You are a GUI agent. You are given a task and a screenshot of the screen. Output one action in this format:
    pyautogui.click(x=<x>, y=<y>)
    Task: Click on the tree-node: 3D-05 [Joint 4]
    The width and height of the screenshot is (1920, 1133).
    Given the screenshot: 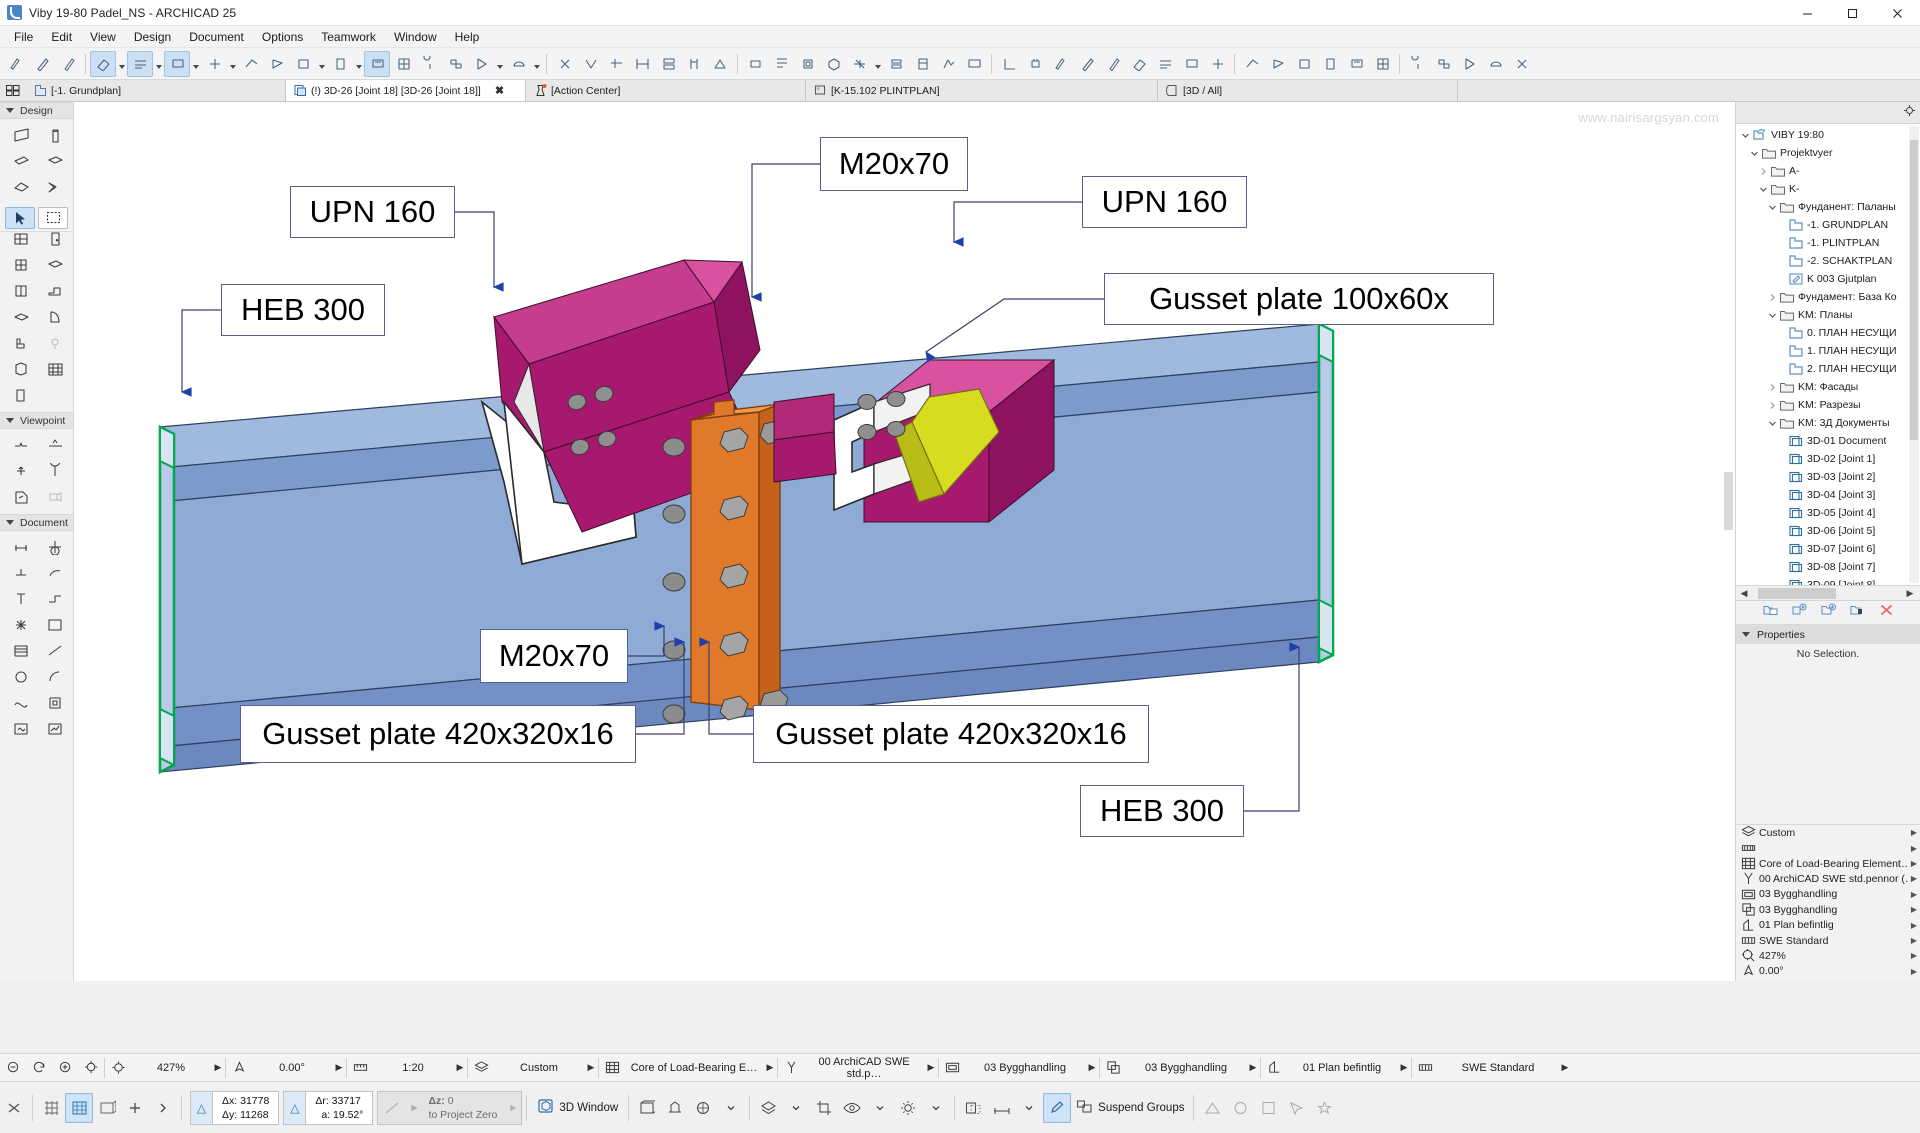 What is the action you would take?
    pyautogui.click(x=1828, y=513)
    